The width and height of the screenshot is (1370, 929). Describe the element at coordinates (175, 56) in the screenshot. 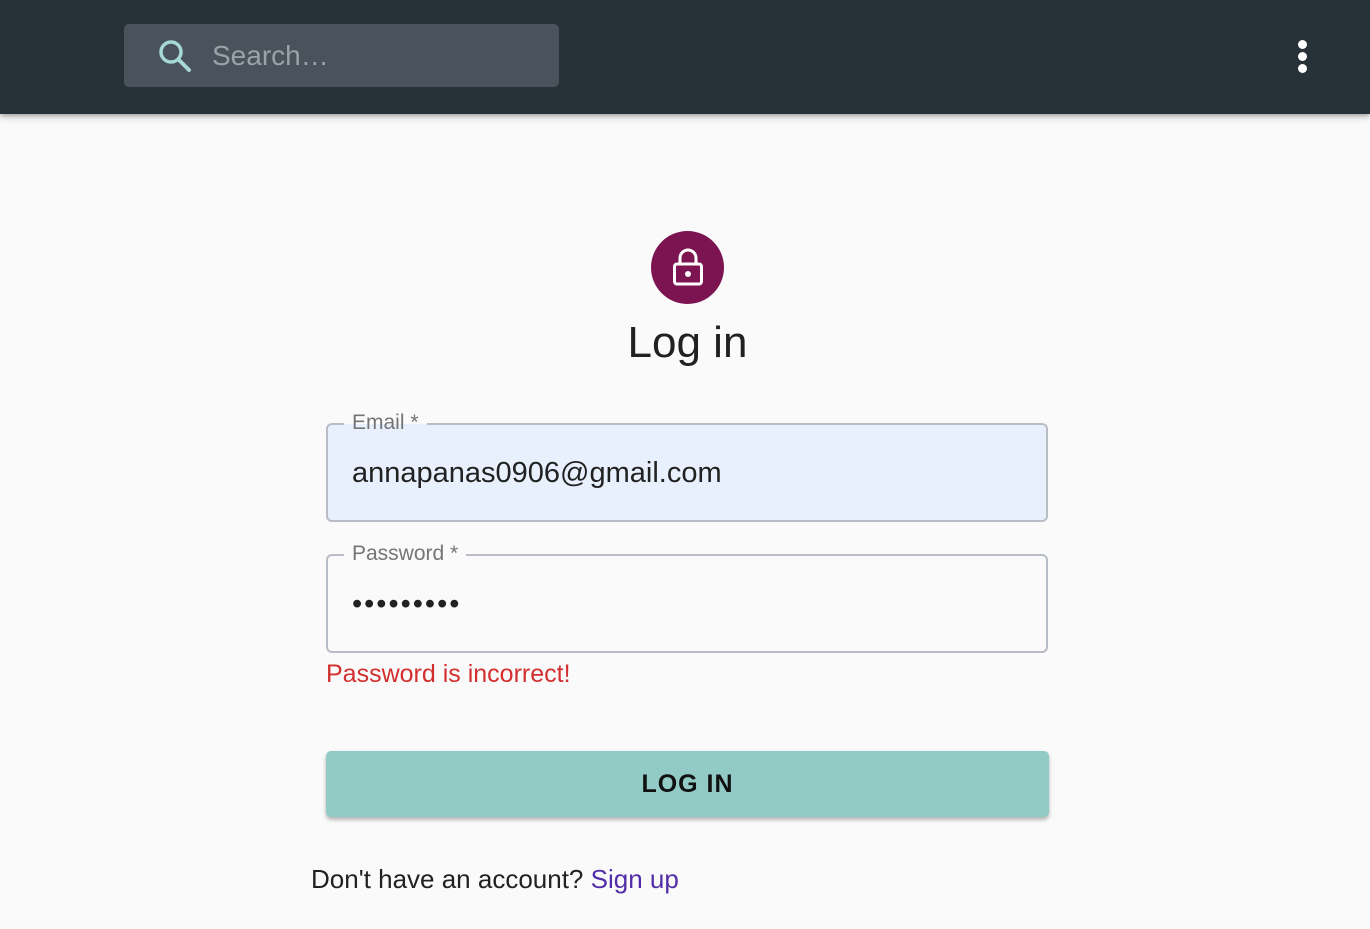

I see `search-icon` at that location.